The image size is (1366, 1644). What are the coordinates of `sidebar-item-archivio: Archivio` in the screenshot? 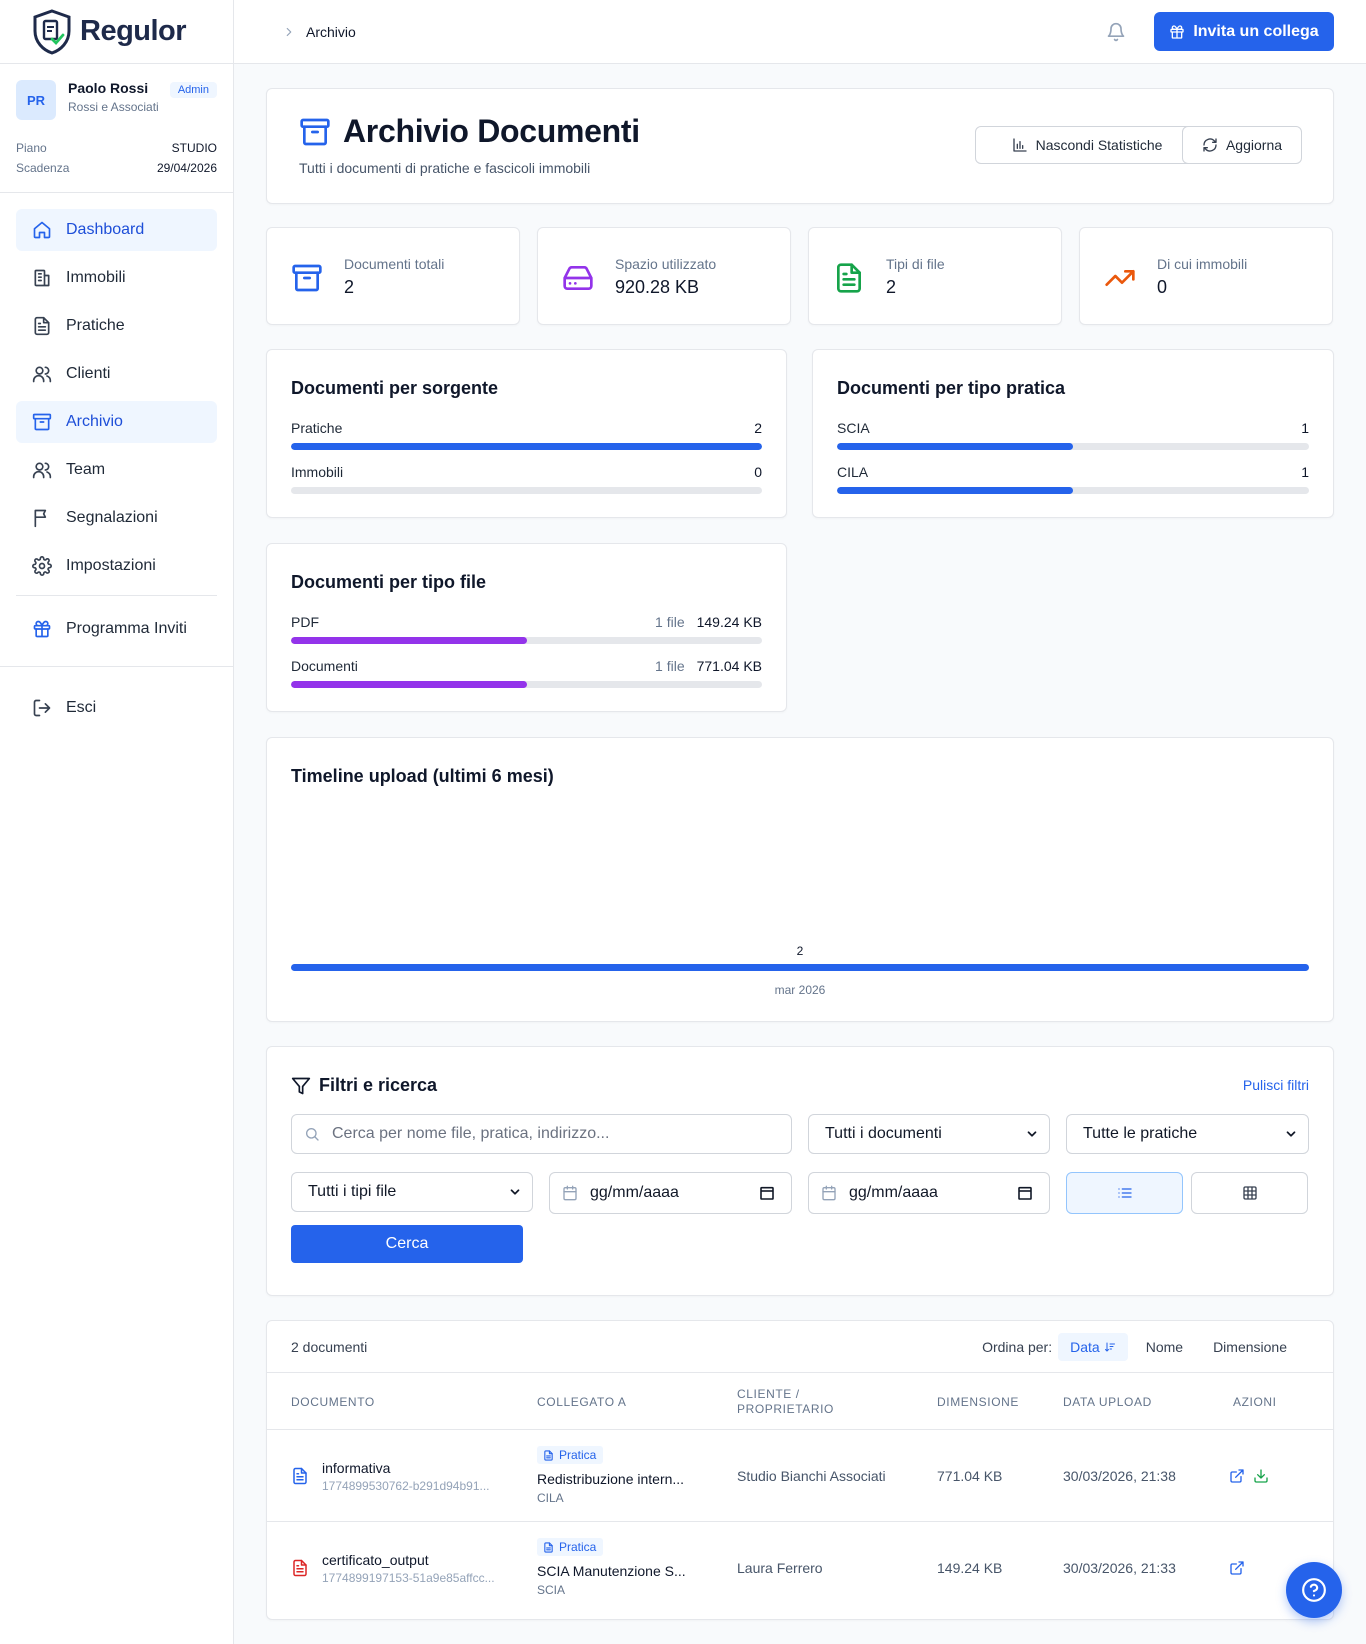 It's located at (116, 422).